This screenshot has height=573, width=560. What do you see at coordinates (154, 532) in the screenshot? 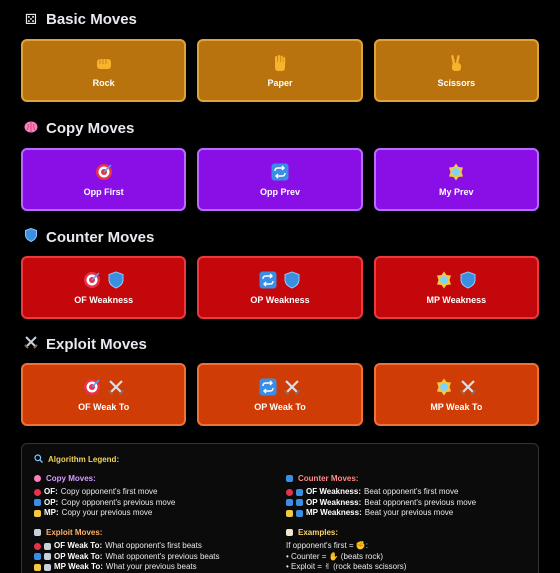
I see `legend-exploit-heading: Exploit Moves:` at bounding box center [154, 532].